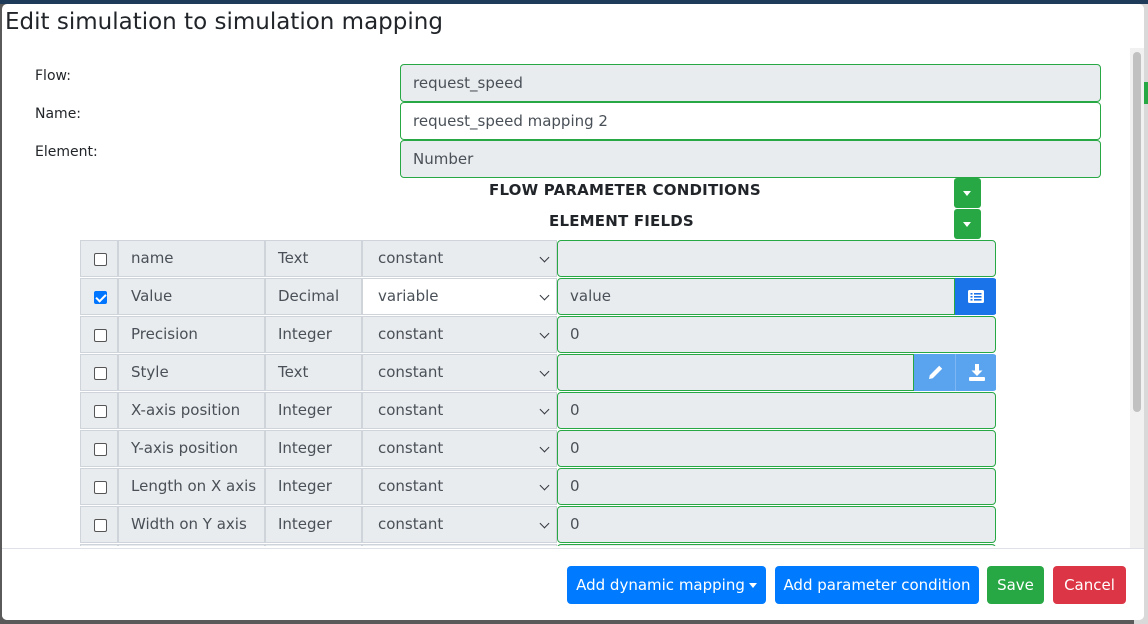 The image size is (1148, 624). Describe the element at coordinates (66, 152) in the screenshot. I see `element-label: Element:` at that location.